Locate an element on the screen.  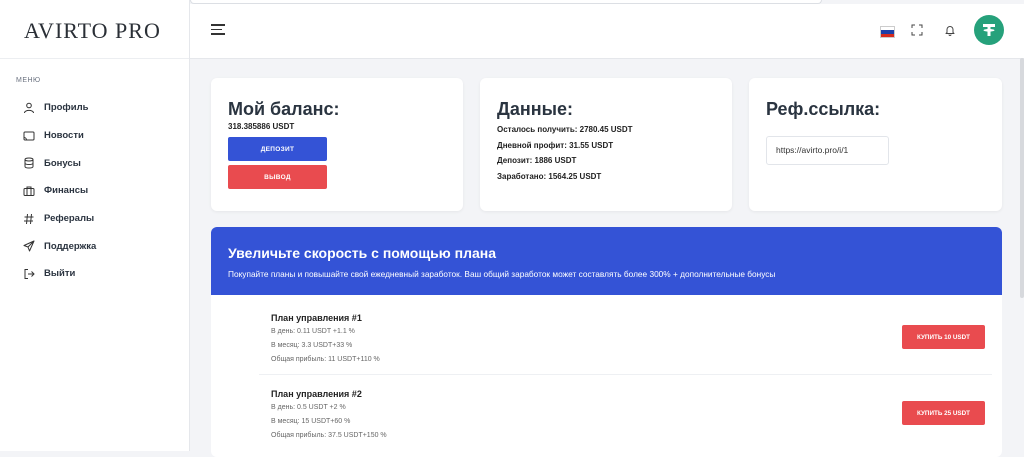
plan-name: План управления #2 is located at coordinates (316, 394).